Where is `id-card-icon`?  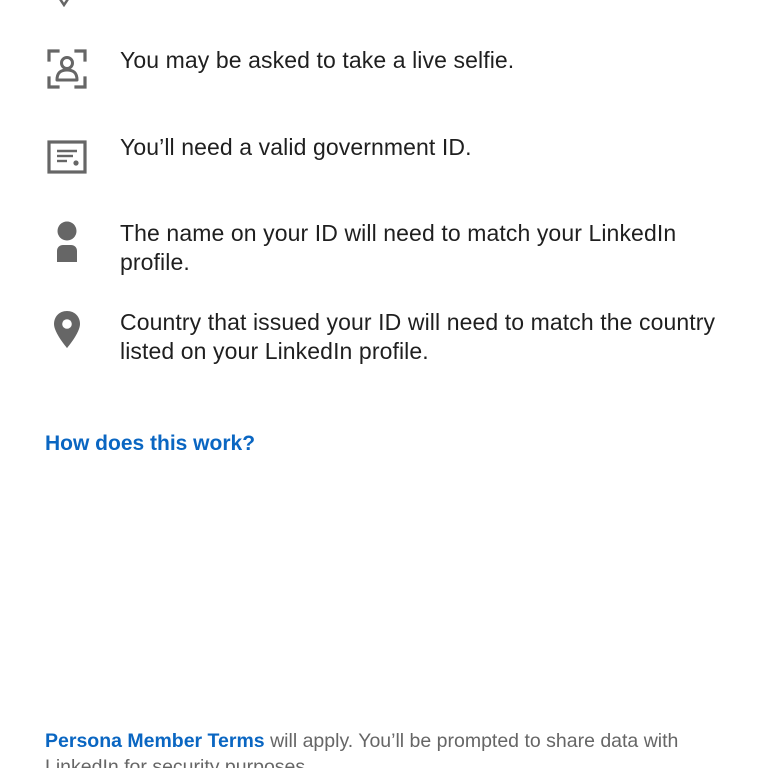
id-card-icon is located at coordinates (67, 157).